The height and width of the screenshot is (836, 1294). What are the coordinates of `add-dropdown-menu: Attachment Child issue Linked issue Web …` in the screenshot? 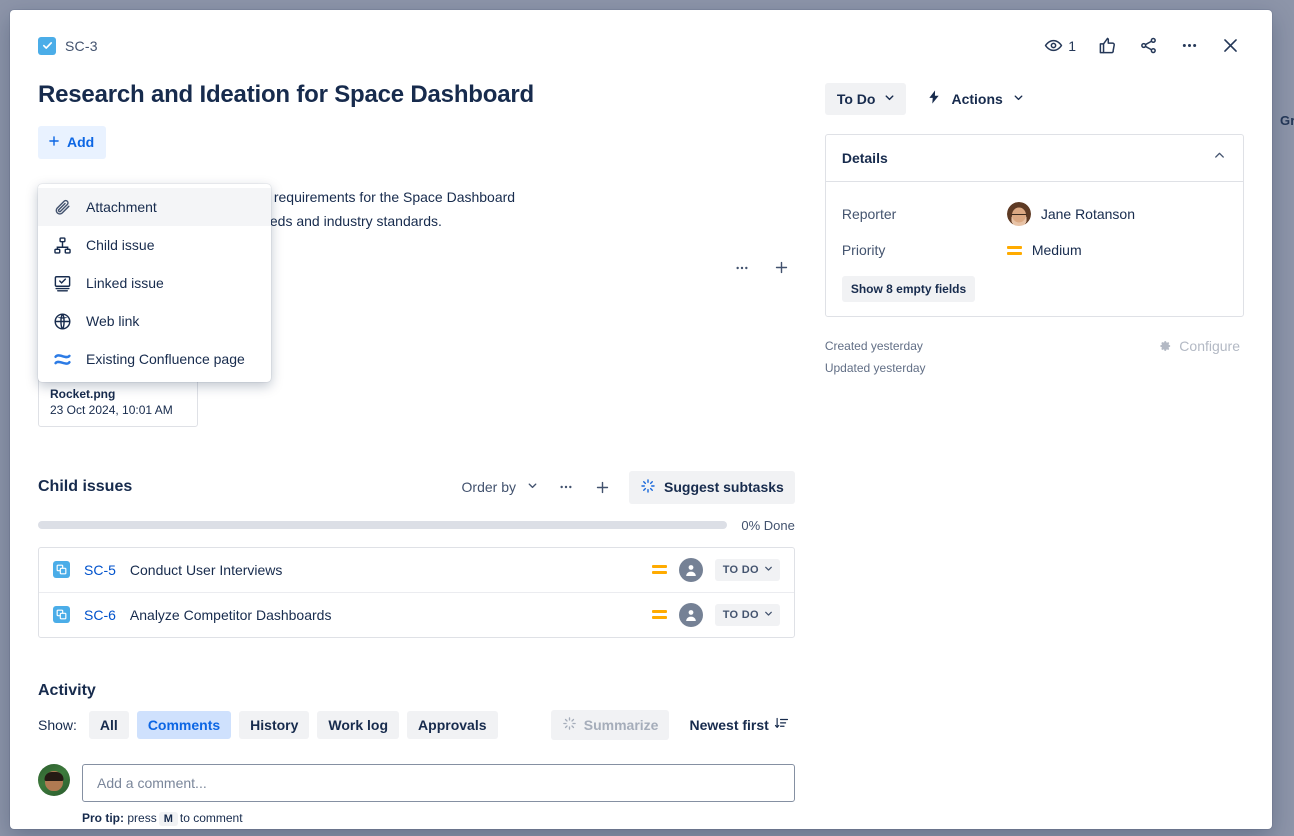 It's located at (154, 283).